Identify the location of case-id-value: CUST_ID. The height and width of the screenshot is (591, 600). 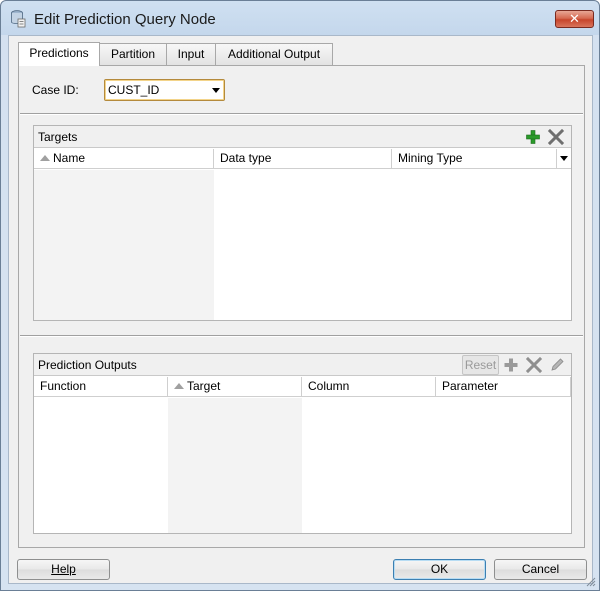
(134, 90).